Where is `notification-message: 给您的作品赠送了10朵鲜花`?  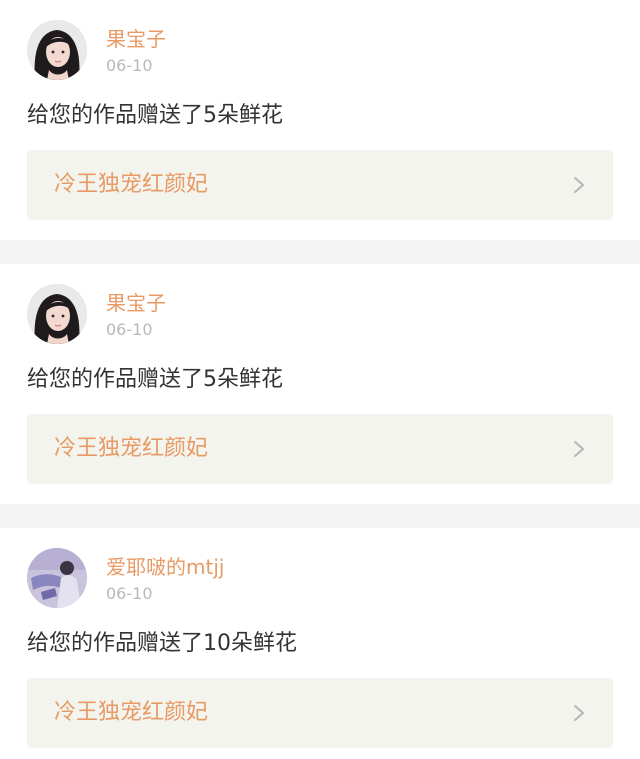 notification-message: 给您的作品赠送了10朵鲜花 is located at coordinates (162, 643).